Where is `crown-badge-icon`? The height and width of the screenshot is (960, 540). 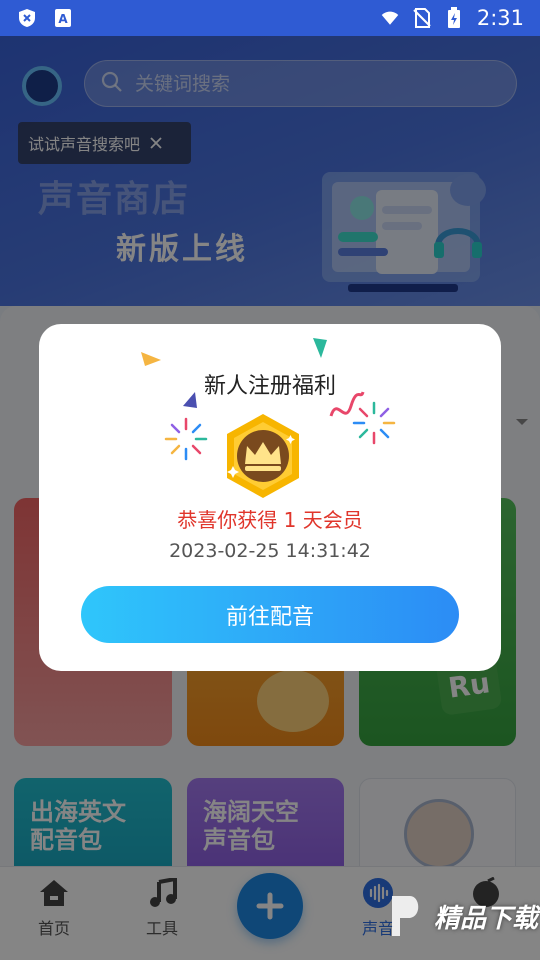
crown-badge-icon is located at coordinates (263, 456).